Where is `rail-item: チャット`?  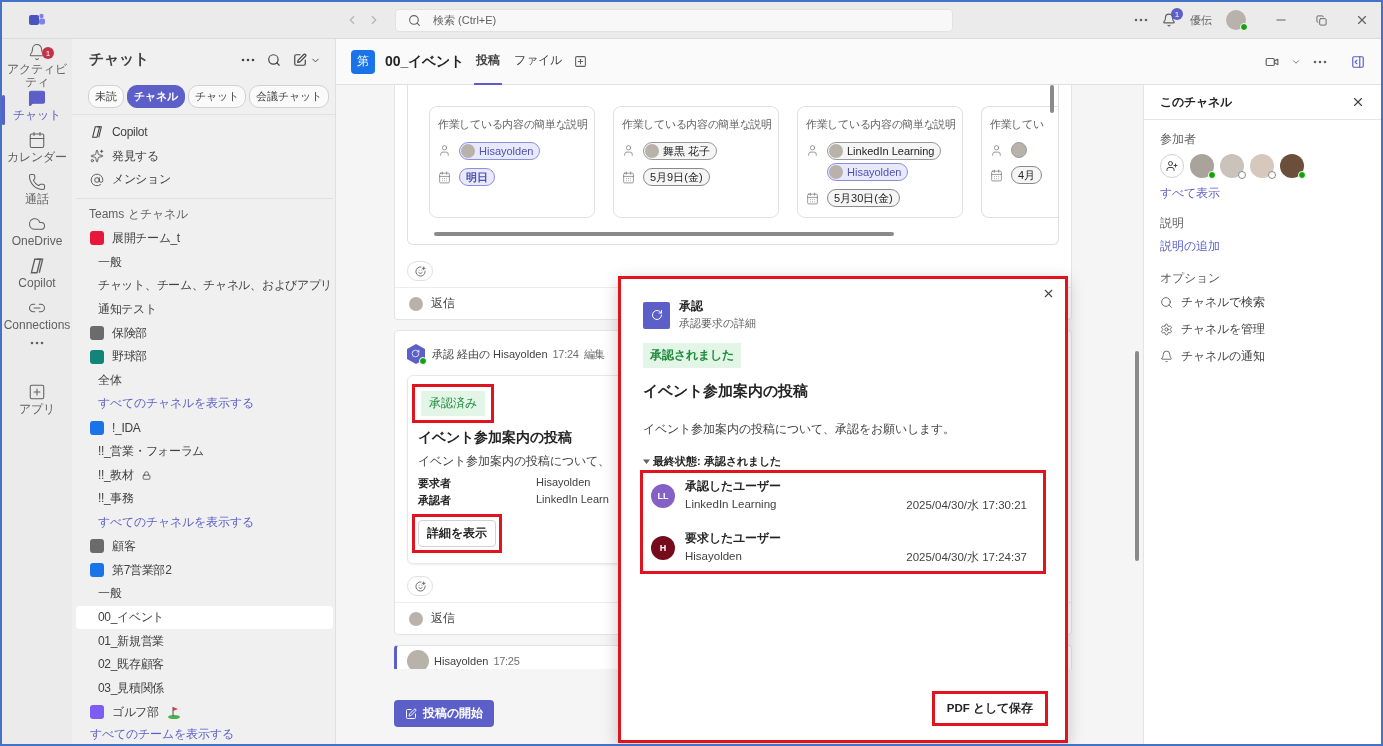
rail-item: チャット is located at coordinates (37, 110).